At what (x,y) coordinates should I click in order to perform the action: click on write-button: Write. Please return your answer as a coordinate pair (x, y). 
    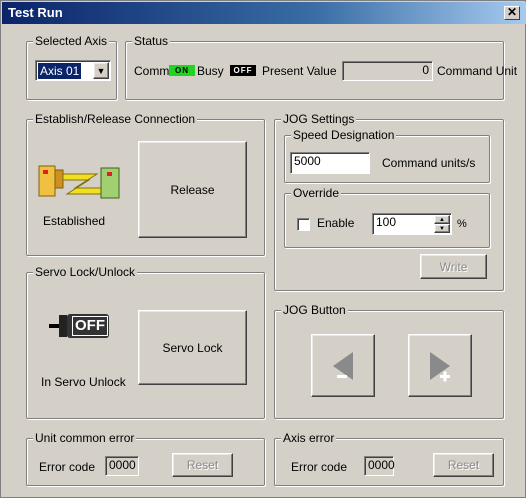
    Looking at the image, I should click on (453, 266).